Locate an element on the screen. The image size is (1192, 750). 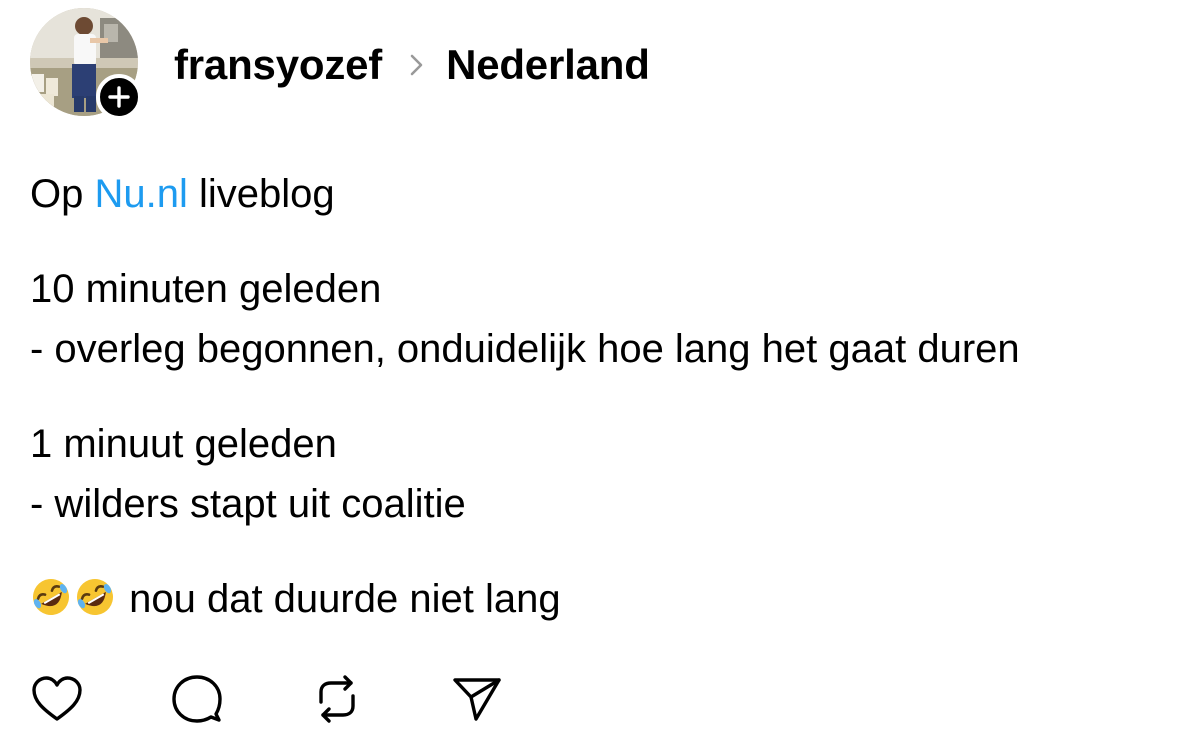
send-icon is located at coordinates (477, 699).